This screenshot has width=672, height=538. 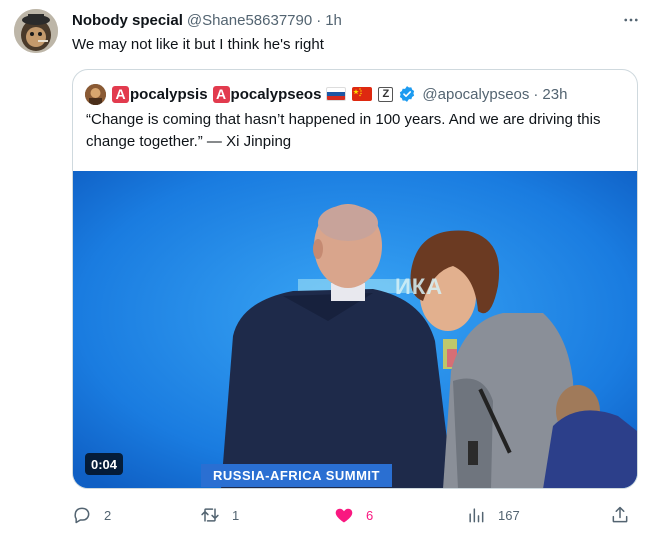 What do you see at coordinates (344, 515) in the screenshot?
I see `heart-filled-icon` at bounding box center [344, 515].